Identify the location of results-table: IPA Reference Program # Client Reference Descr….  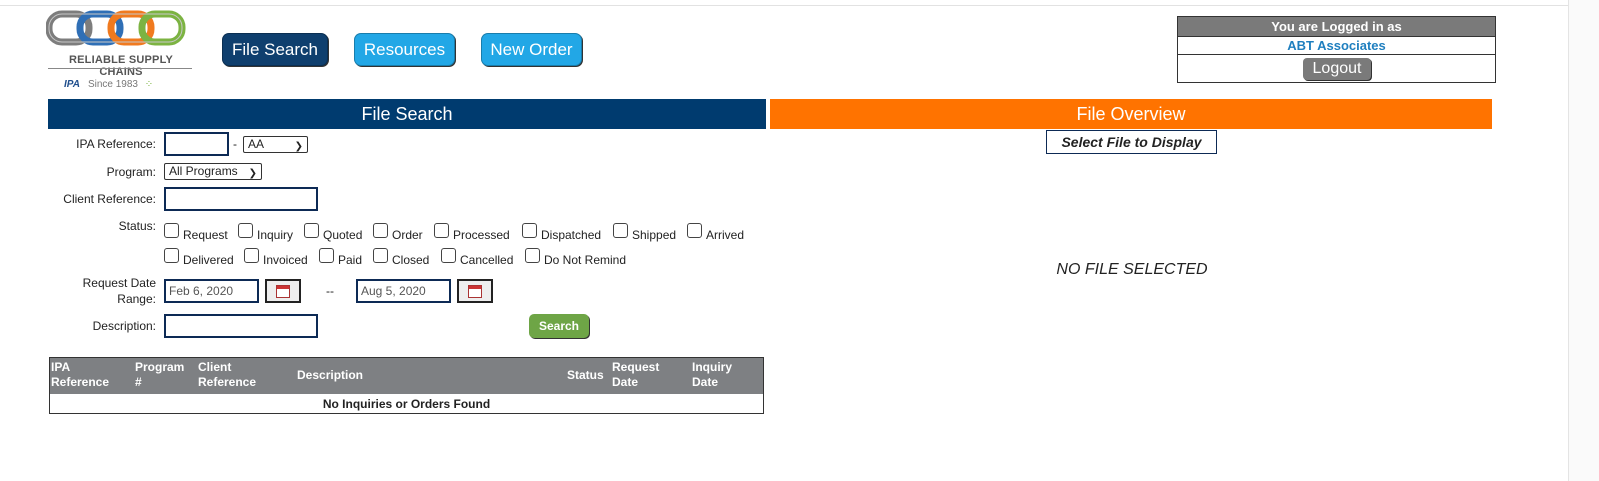
(406, 385).